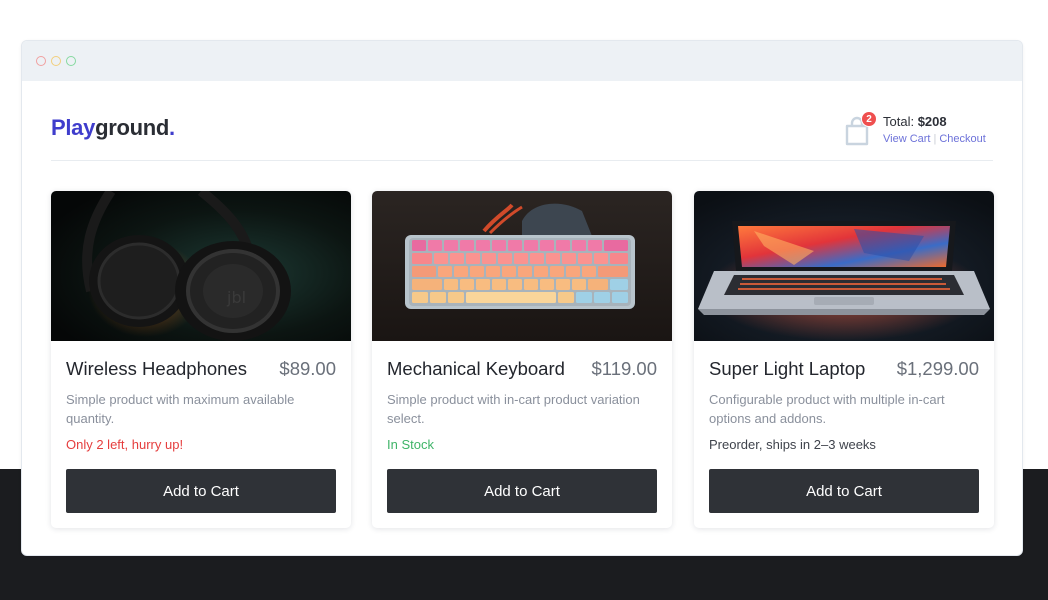 This screenshot has width=1048, height=600. I want to click on product-title-row: Wireless Headphones $89.00, so click(201, 370).